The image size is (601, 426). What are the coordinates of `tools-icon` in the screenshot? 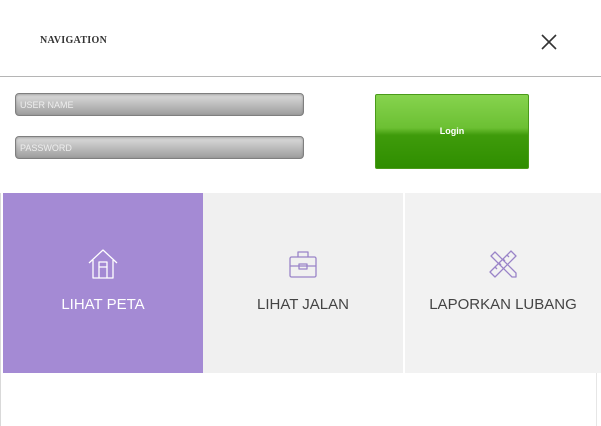 It's located at (503, 264).